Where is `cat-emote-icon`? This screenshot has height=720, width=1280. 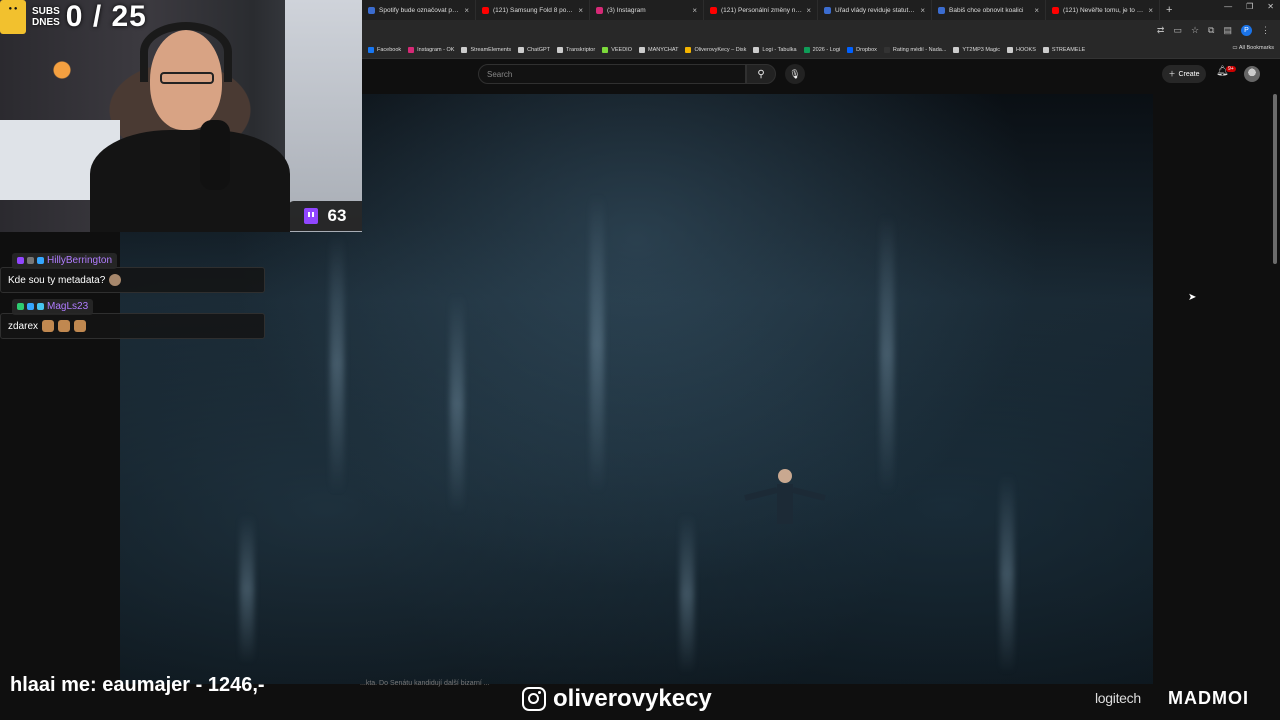 cat-emote-icon is located at coordinates (48, 326).